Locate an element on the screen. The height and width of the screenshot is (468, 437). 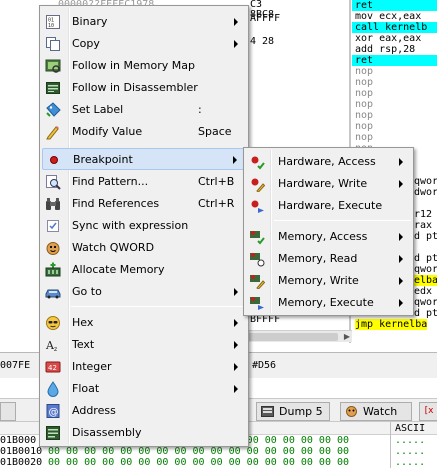
menu-item-label: Follow in Disassembler is located at coordinates (135, 87).